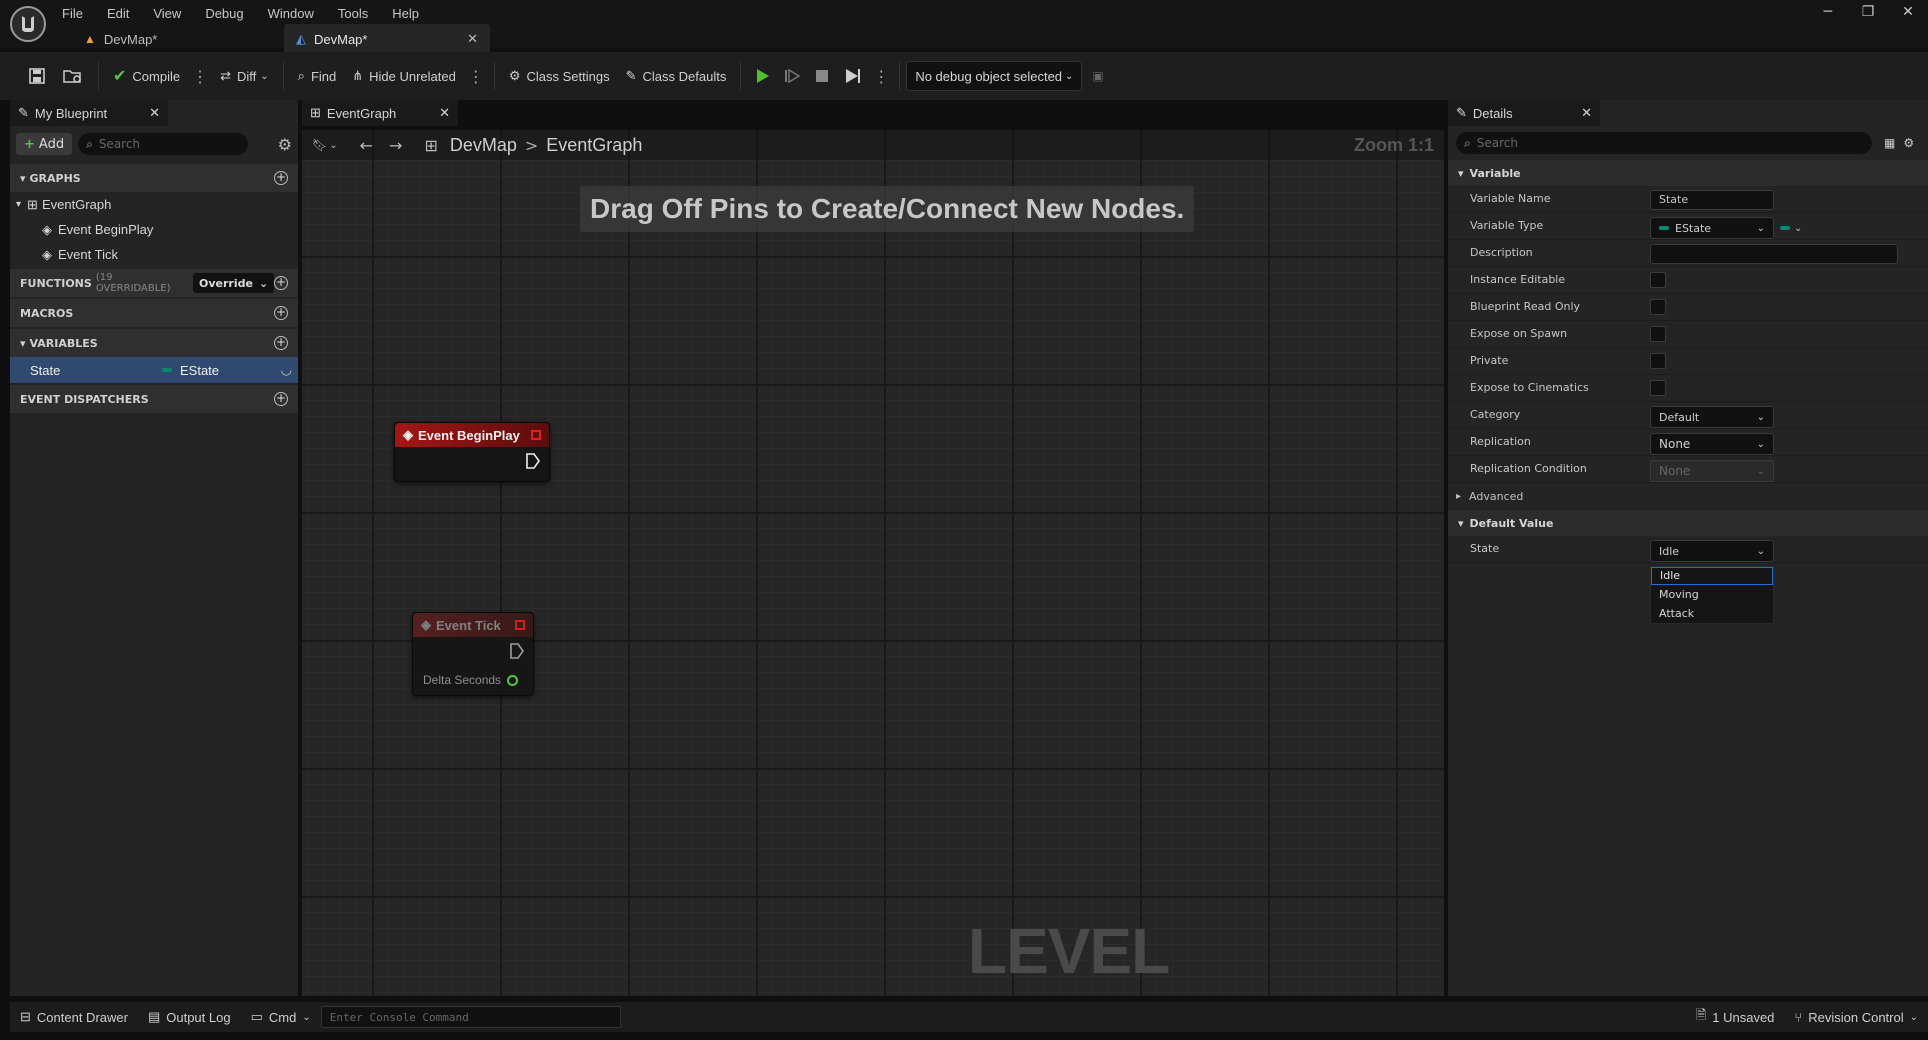  What do you see at coordinates (1856, 1017) in the screenshot?
I see `revision-control-button: ⑂ Revision Control ⌄` at bounding box center [1856, 1017].